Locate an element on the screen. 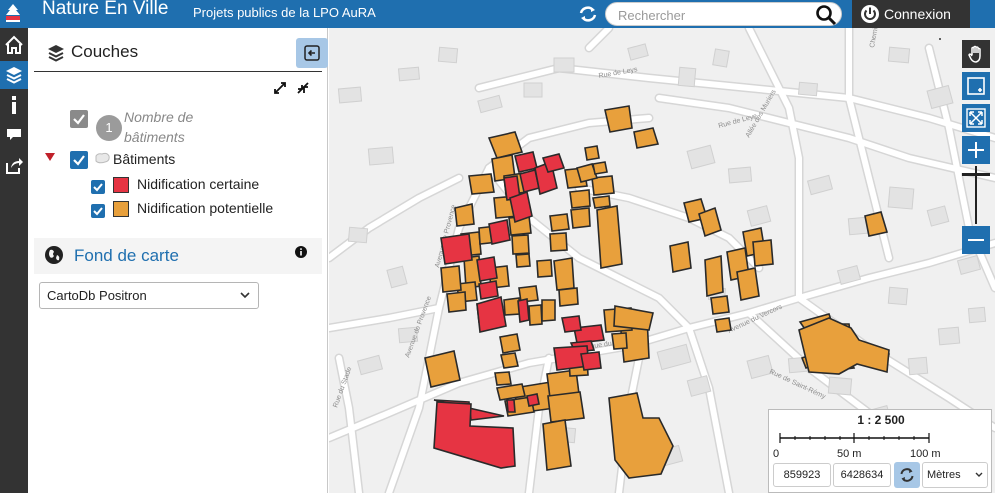 The image size is (995, 493). layer-checkbox-batiments is located at coordinates (79, 160).